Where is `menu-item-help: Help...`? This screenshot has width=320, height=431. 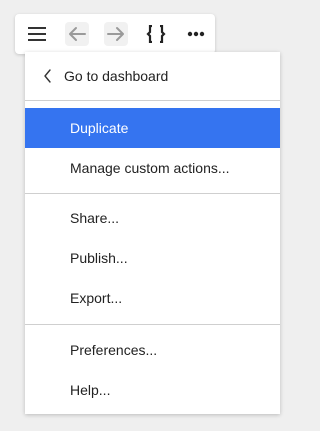
menu-item-help: Help... is located at coordinates (152, 390).